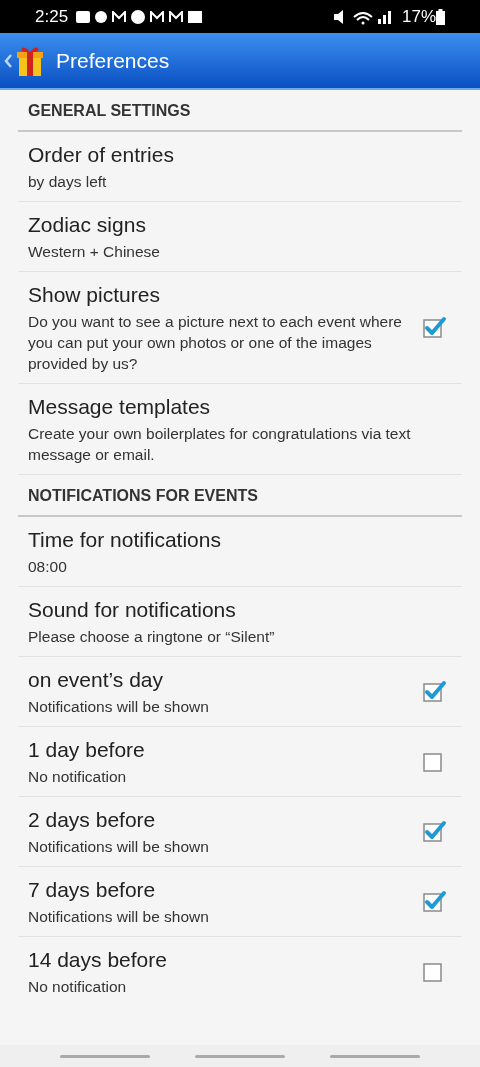  What do you see at coordinates (418, 16) in the screenshot?
I see `battery-percent: 17%` at bounding box center [418, 16].